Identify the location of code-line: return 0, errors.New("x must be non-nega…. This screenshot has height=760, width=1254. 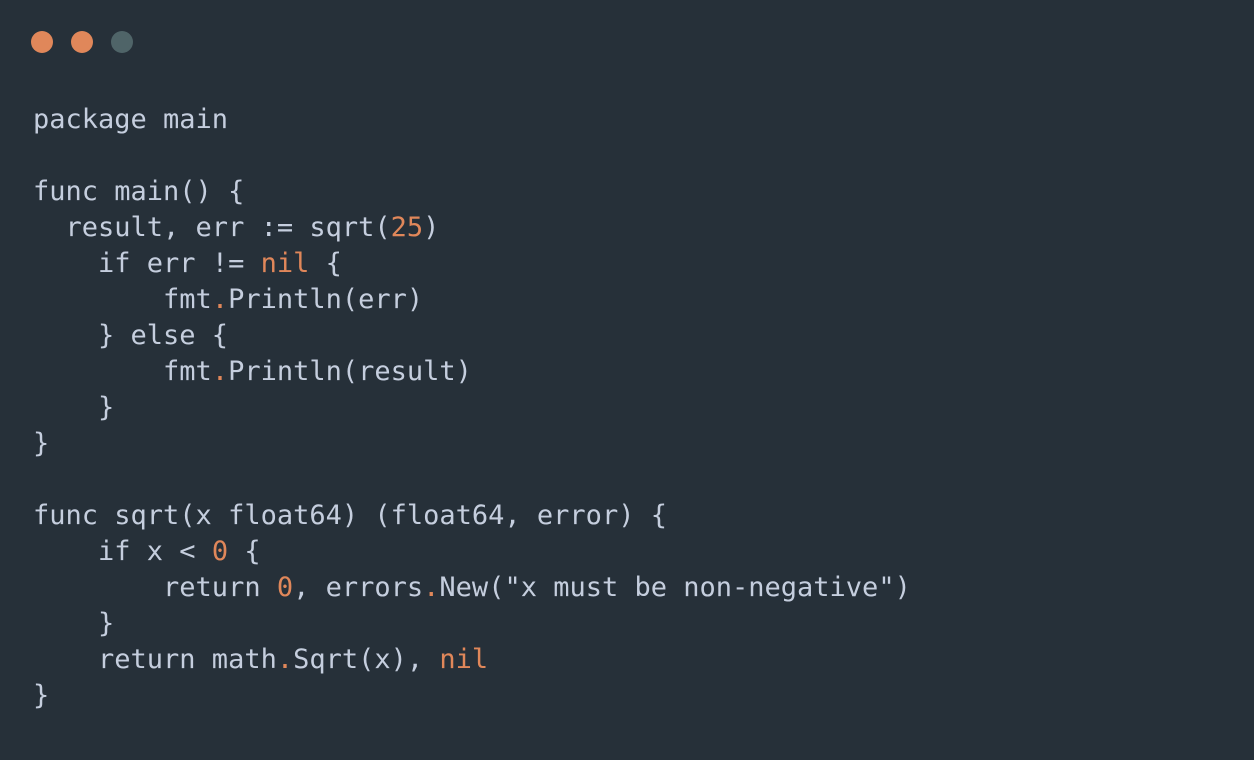
(472, 588).